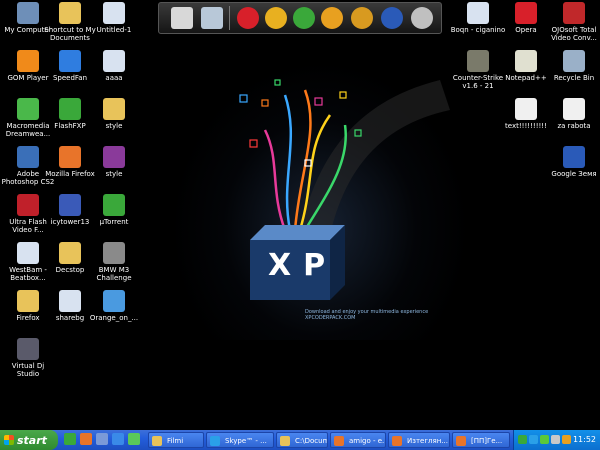  I want to click on computer-icon, so click(28, 13).